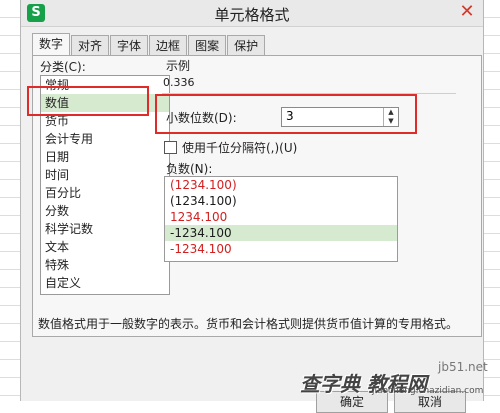  Describe the element at coordinates (105, 265) in the screenshot. I see `category-item-special: 特殊` at that location.